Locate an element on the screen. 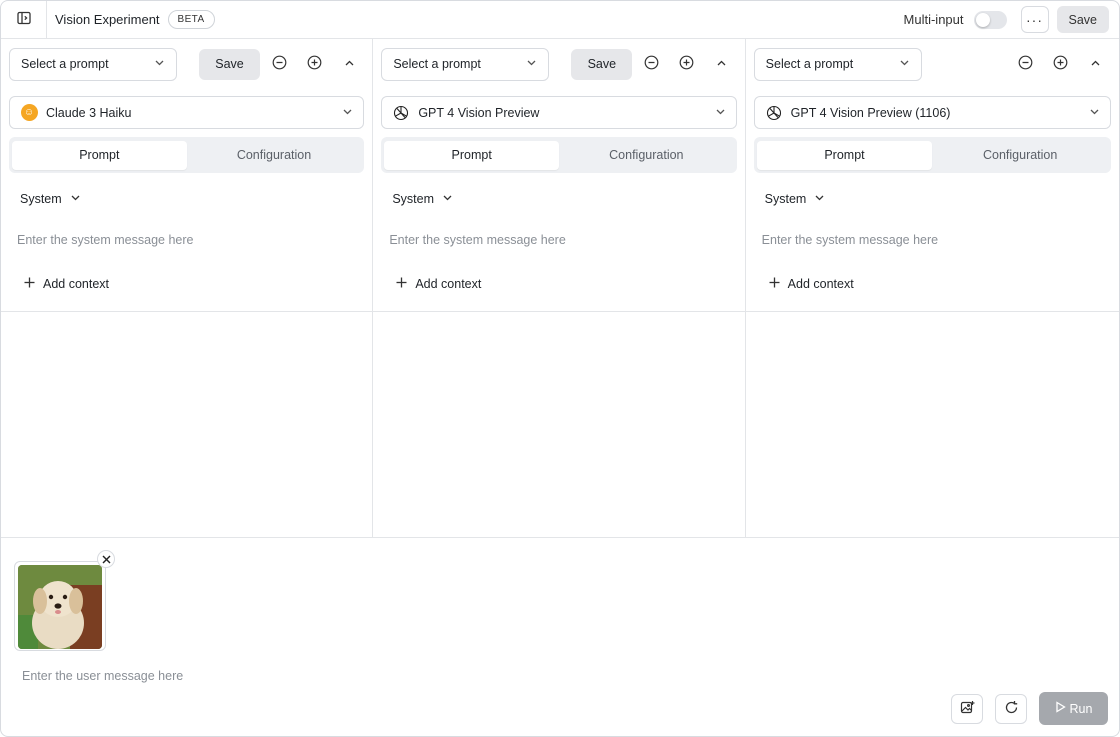 This screenshot has width=1120, height=737. beta-badge: BETA is located at coordinates (191, 19).